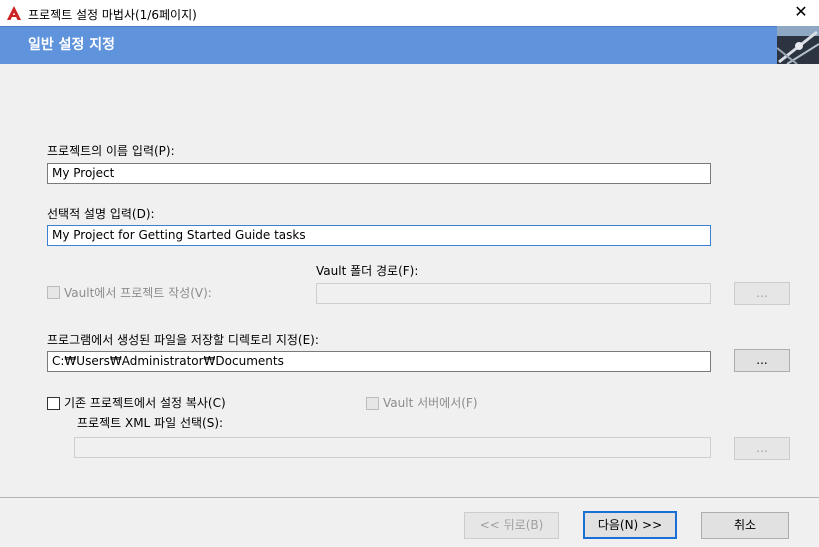  Describe the element at coordinates (409, 45) in the screenshot. I see `wizard-header` at that location.